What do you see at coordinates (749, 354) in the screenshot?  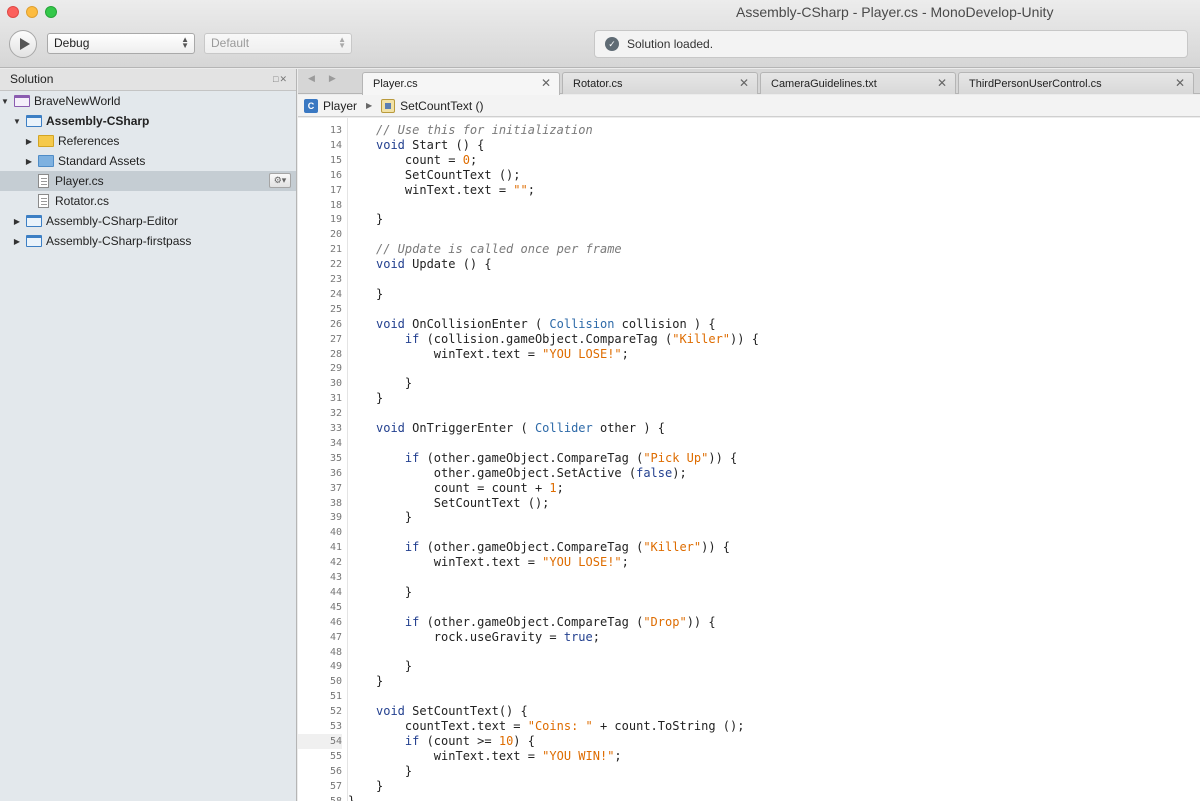 I see `code-line: 28 winText.text = "YOU LOSE!";` at bounding box center [749, 354].